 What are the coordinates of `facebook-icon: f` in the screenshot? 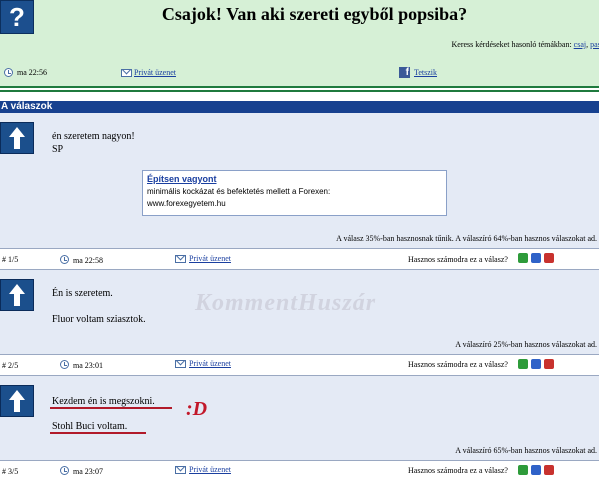 It's located at (404, 72).